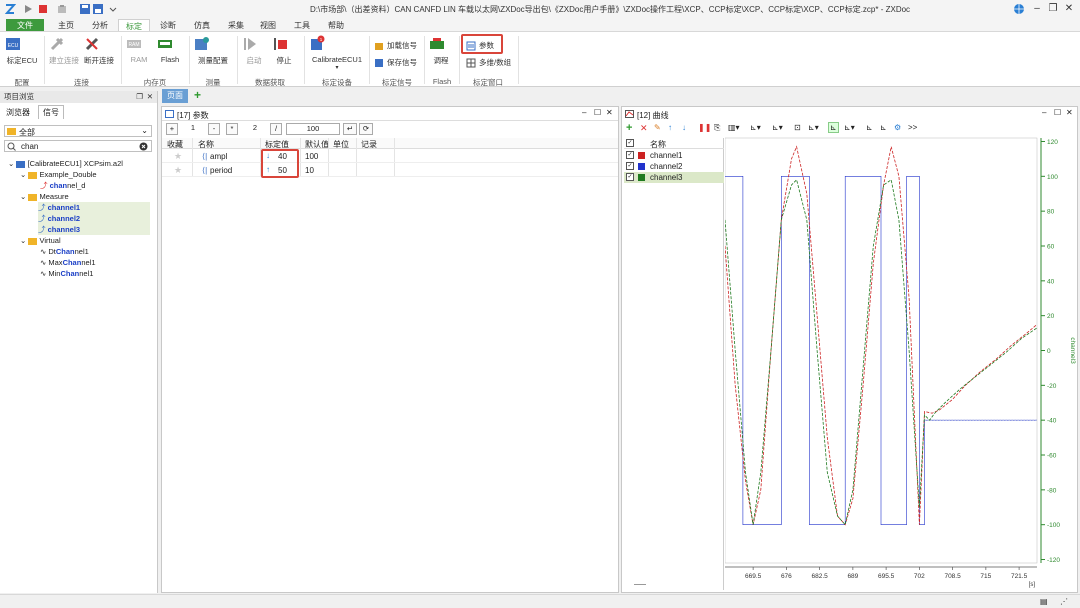  I want to click on tree-item: ⤴ channel_d, so click(62, 185).